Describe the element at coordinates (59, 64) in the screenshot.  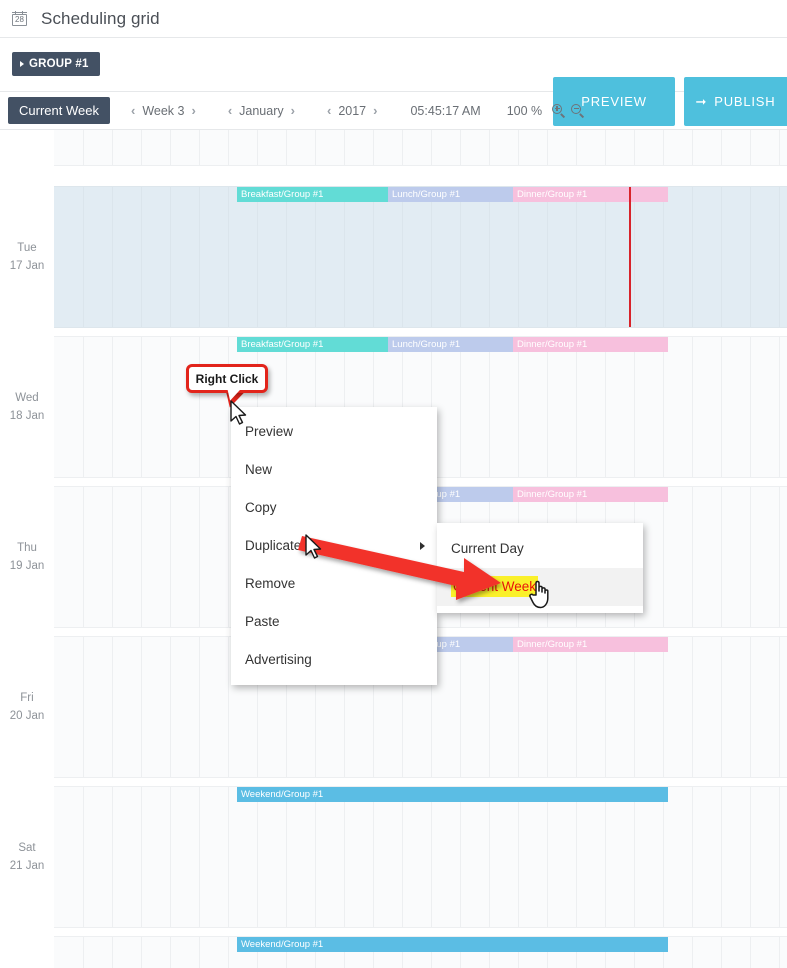
I see `group-selector-label: GROUP #1` at that location.